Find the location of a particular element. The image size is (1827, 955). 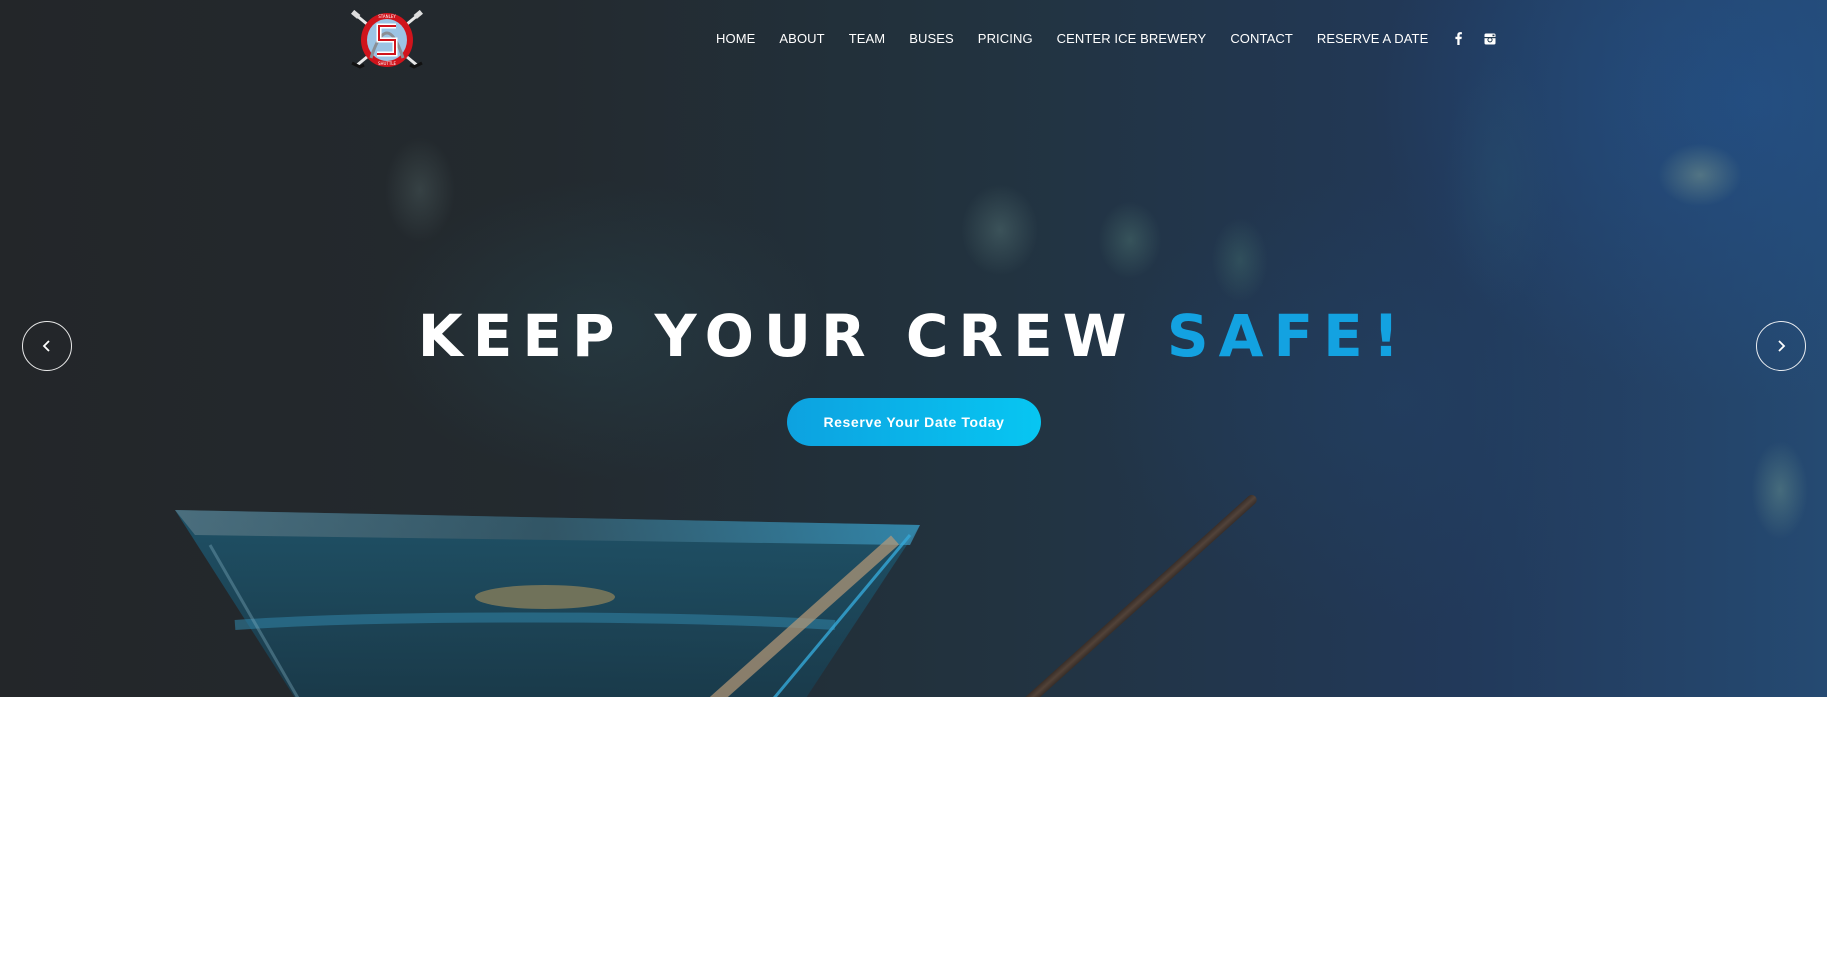

chevron-right-icon is located at coordinates (1782, 346).